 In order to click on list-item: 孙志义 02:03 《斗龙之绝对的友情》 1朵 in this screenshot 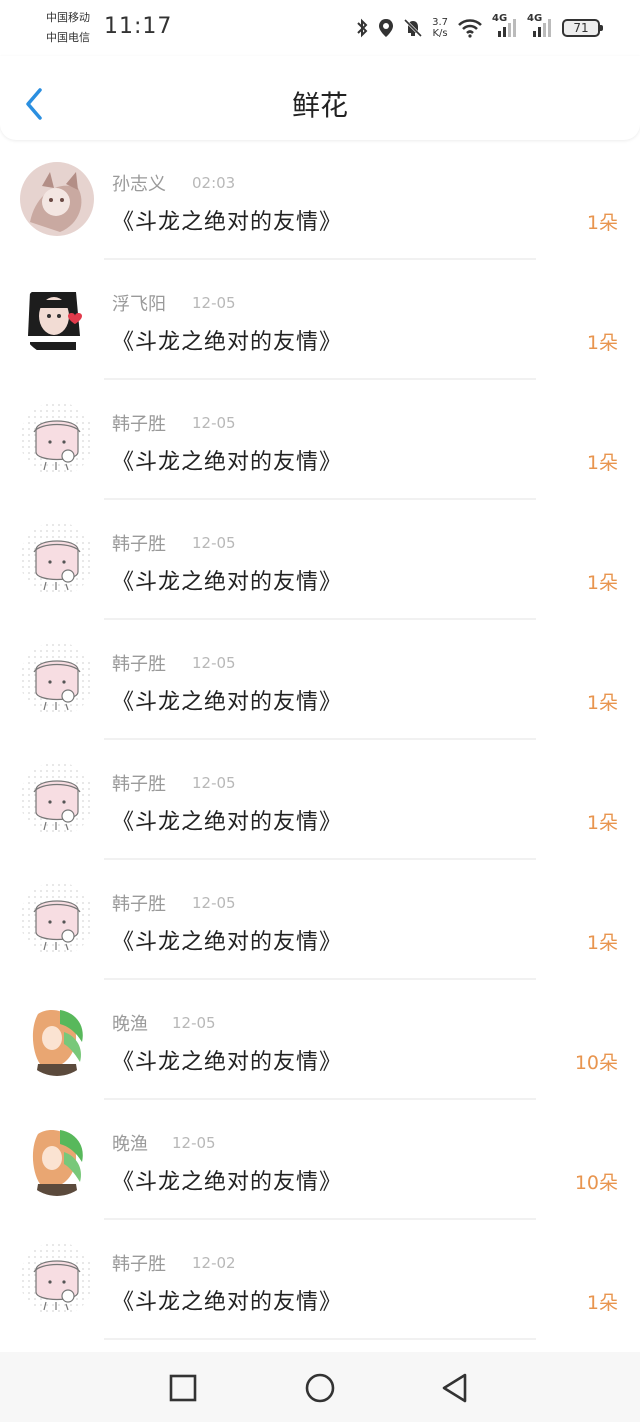, I will do `click(320, 200)`.